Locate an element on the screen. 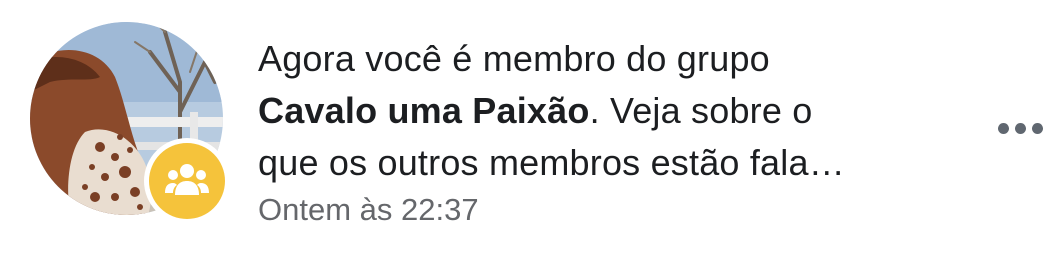 The image size is (1061, 254). group-badge-circle is located at coordinates (187, 181).